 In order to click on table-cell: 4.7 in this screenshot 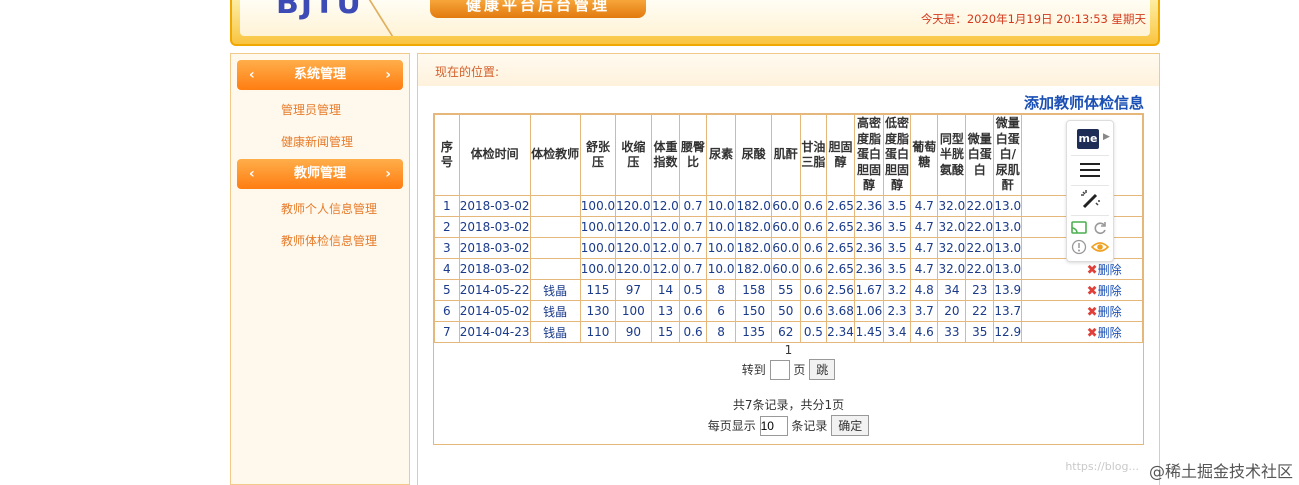, I will do `click(924, 227)`.